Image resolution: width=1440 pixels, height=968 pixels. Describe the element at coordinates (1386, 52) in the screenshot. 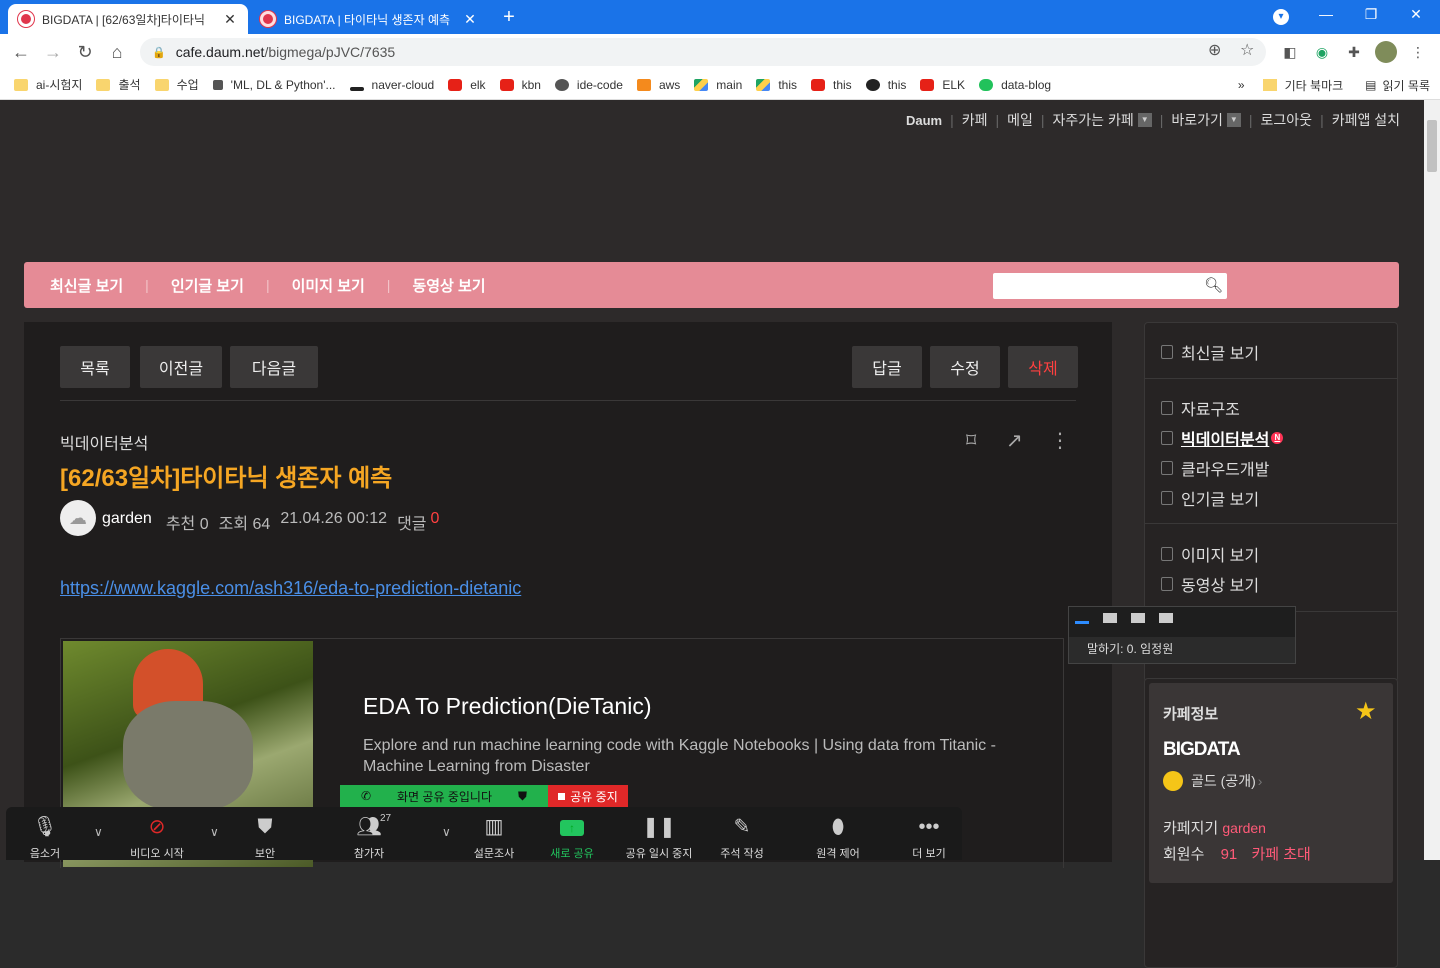

I see `profile-avatar` at that location.